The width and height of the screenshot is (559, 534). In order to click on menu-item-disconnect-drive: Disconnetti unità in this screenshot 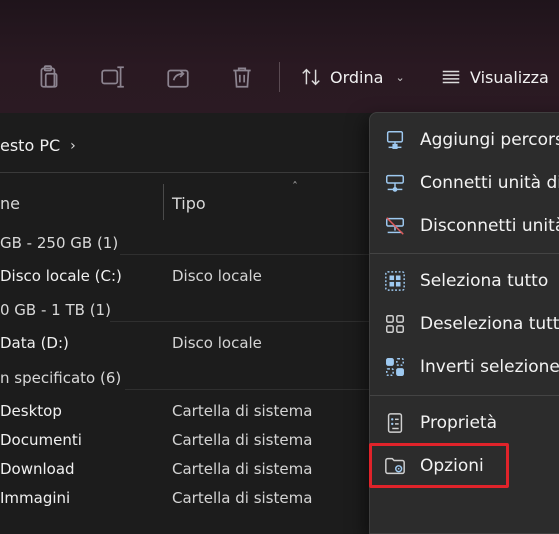, I will do `click(471, 226)`.